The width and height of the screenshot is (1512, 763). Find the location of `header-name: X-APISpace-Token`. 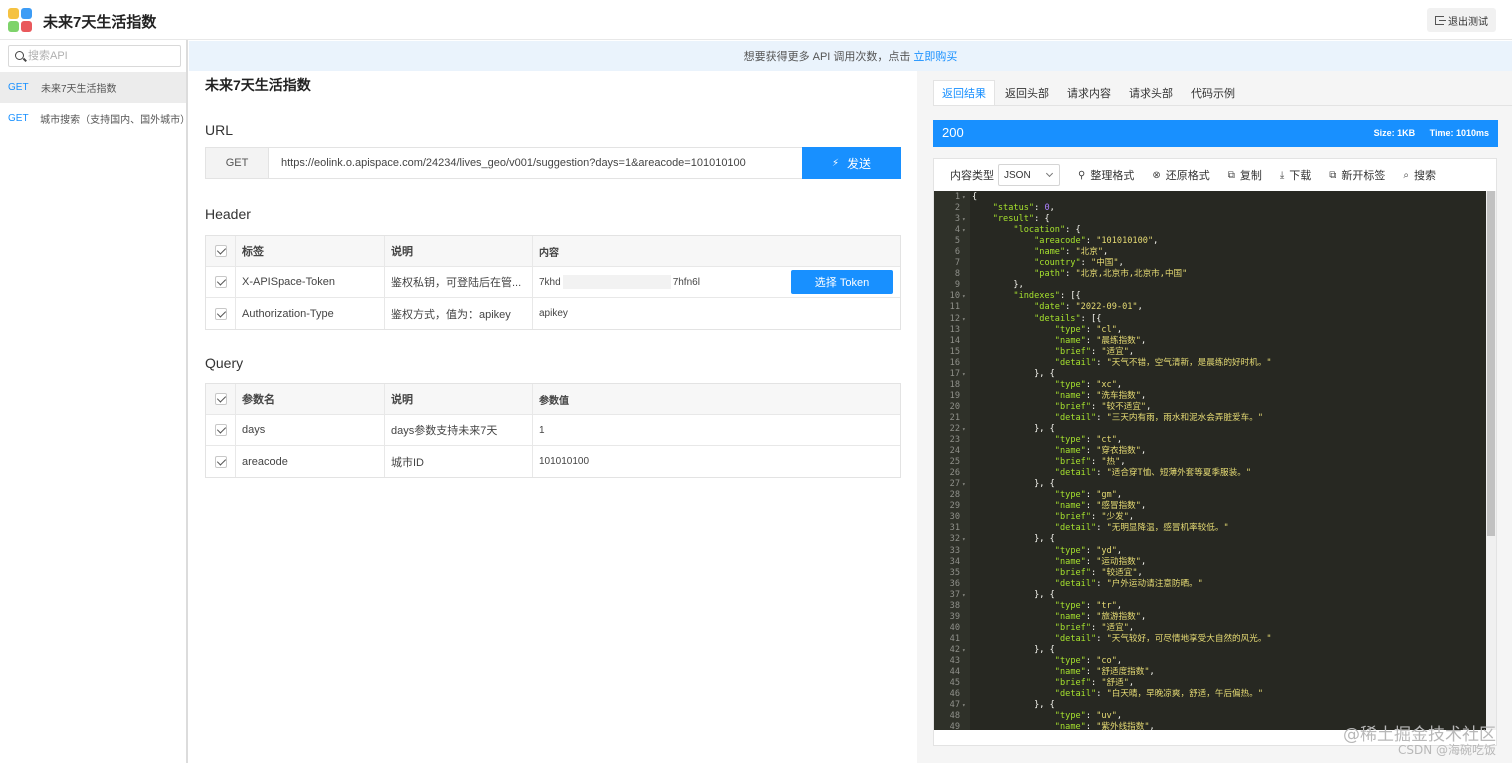

header-name: X-APISpace-Token is located at coordinates (310, 282).